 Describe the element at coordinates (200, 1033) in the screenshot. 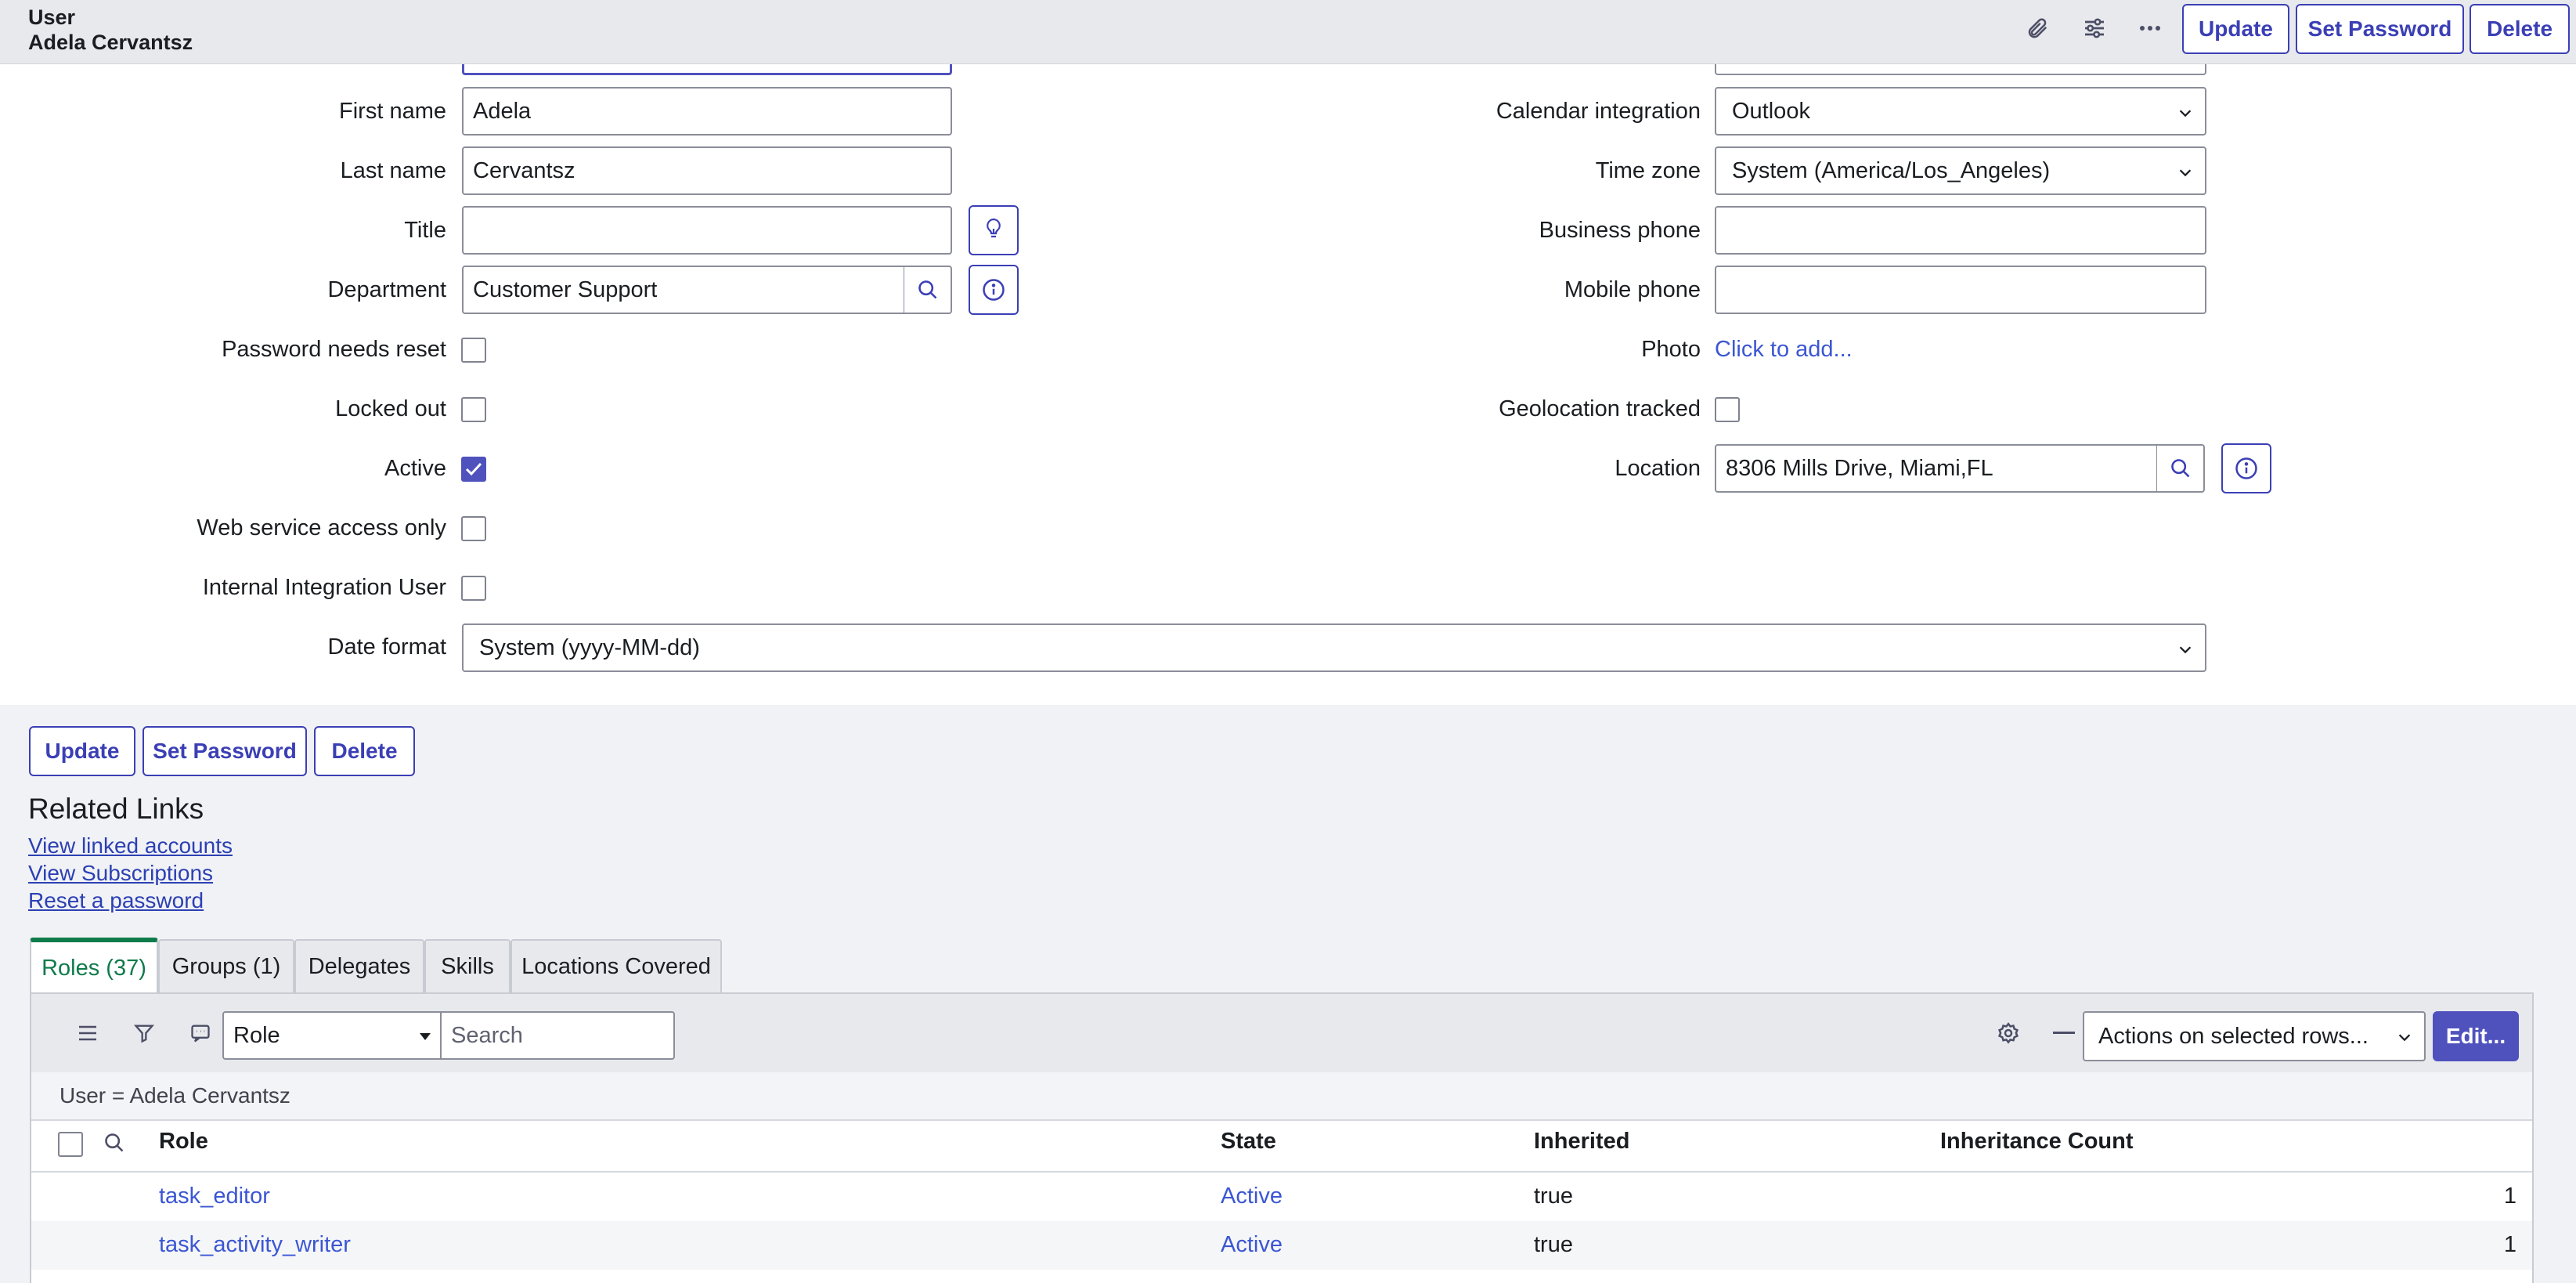

I see `comment-icon` at that location.